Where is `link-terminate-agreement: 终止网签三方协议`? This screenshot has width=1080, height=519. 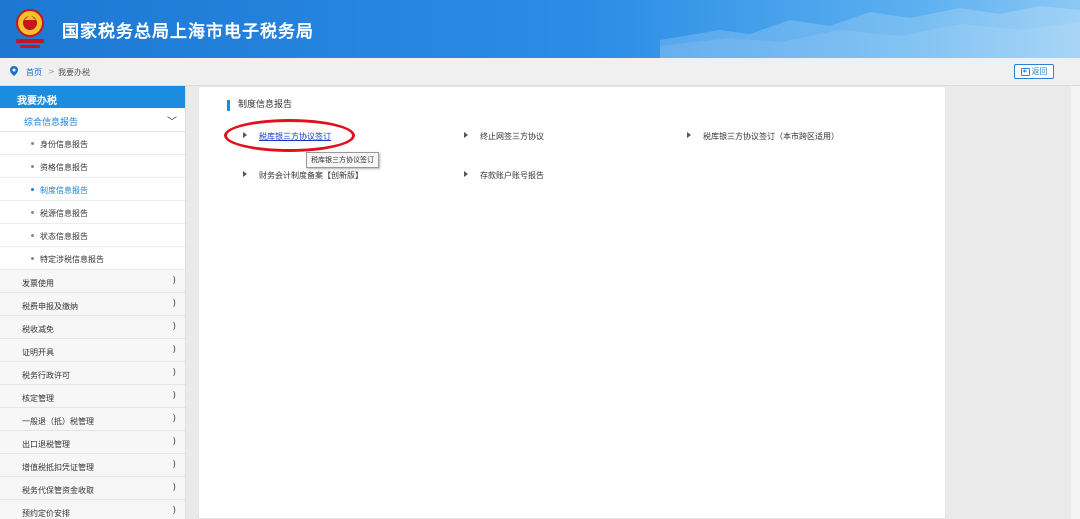
link-terminate-agreement: 终止网签三方协议 is located at coordinates (504, 136).